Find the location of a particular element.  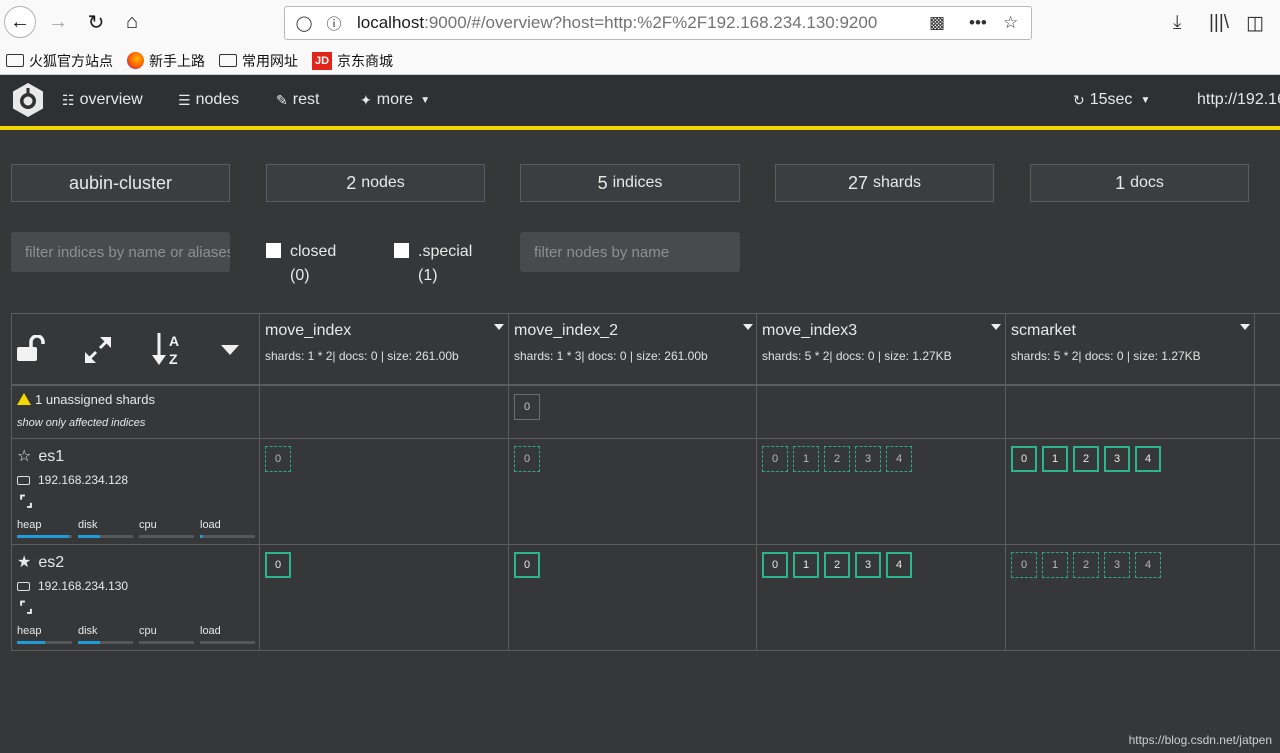

tools-dropdown-caret-icon is located at coordinates (230, 350).